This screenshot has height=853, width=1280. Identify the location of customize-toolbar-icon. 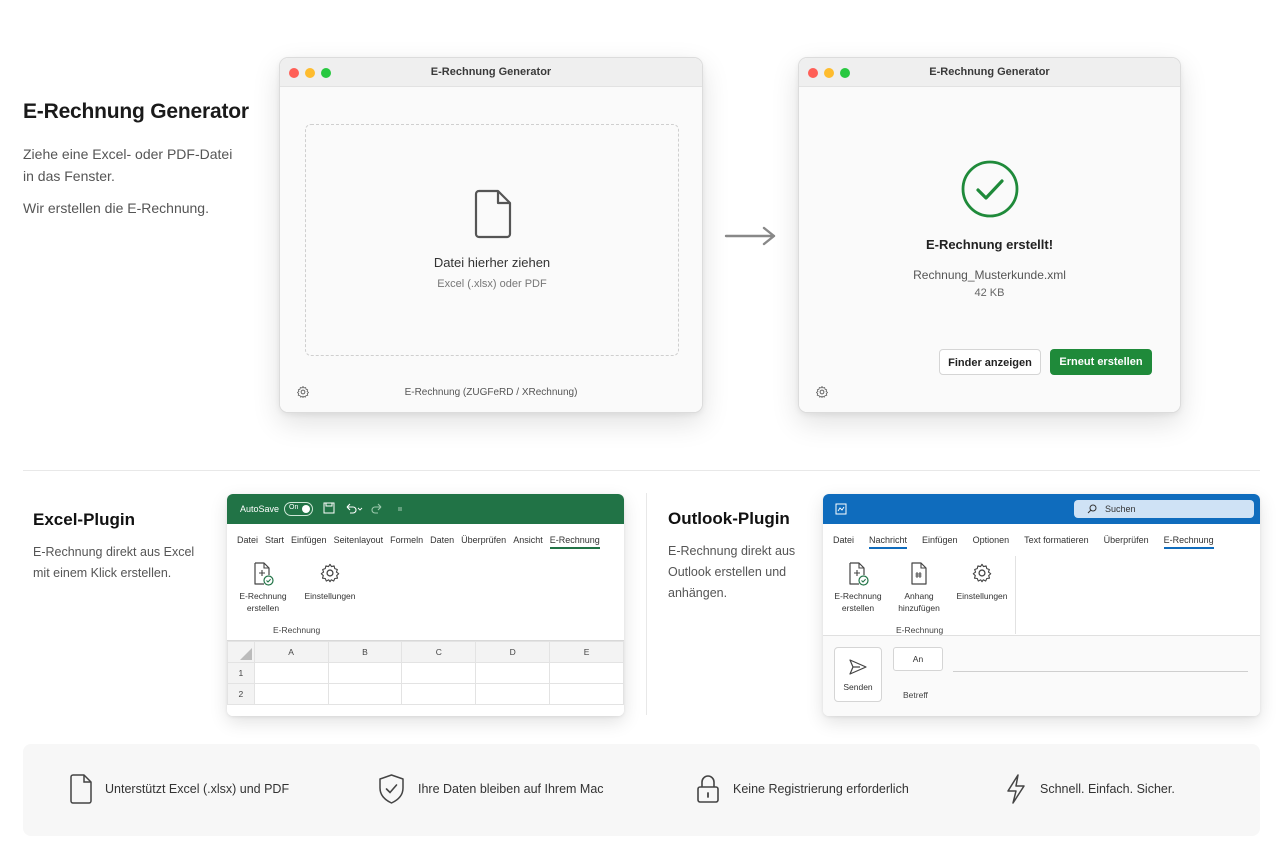
(400, 509).